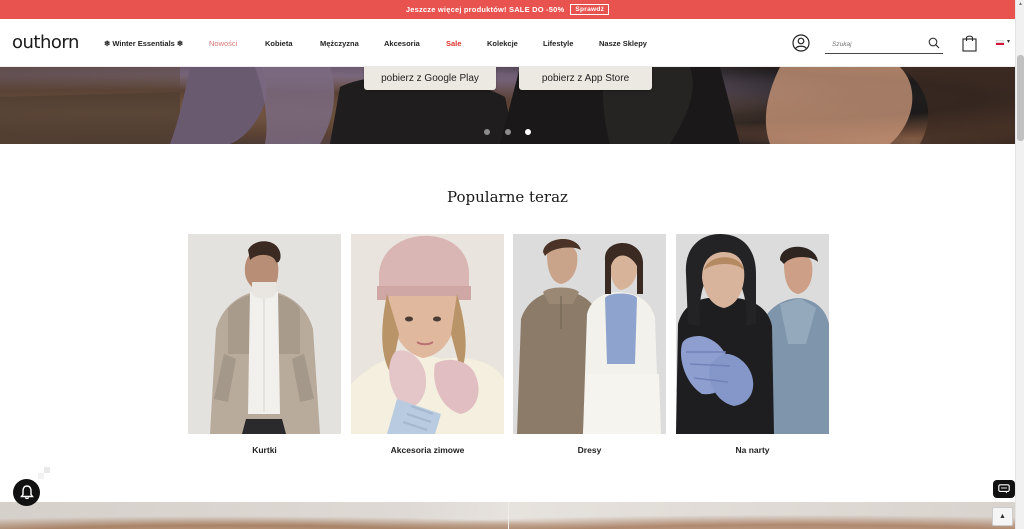  I want to click on category-label-kurtki: Kurtki, so click(264, 450).